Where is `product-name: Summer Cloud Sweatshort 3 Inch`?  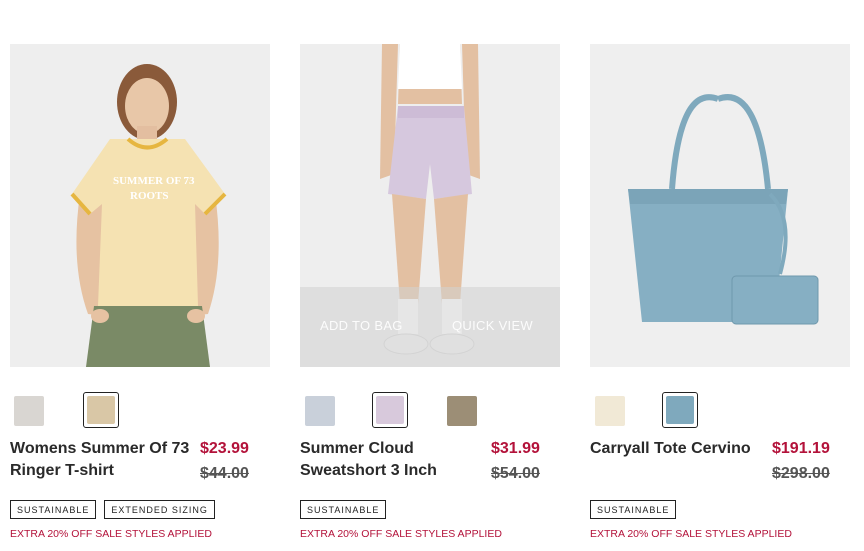
product-name: Summer Cloud Sweatshort 3 Inch is located at coordinates (368, 460).